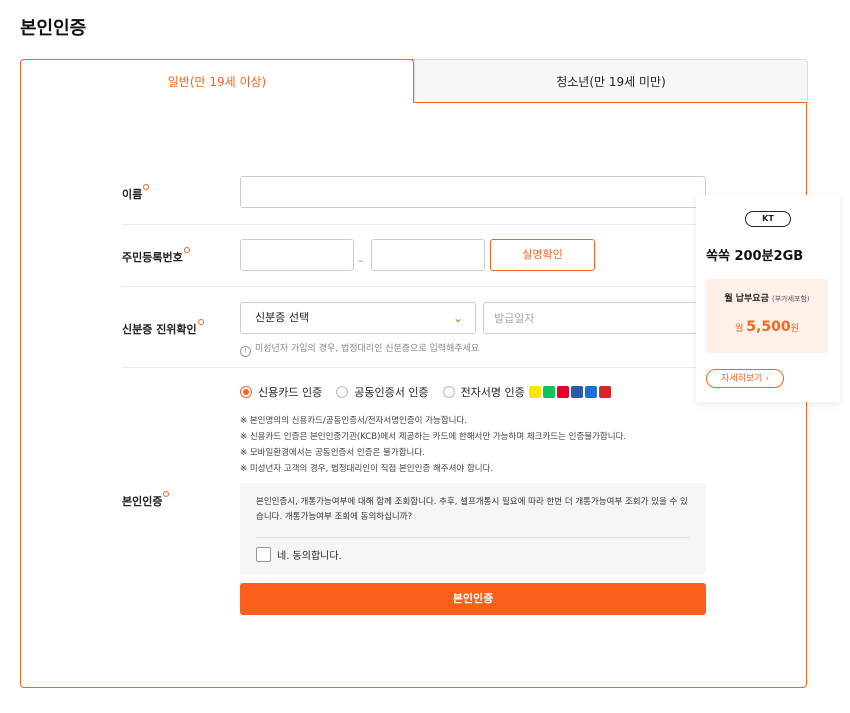  I want to click on plan-name: 쏙쏙 200분2GB, so click(755, 256).